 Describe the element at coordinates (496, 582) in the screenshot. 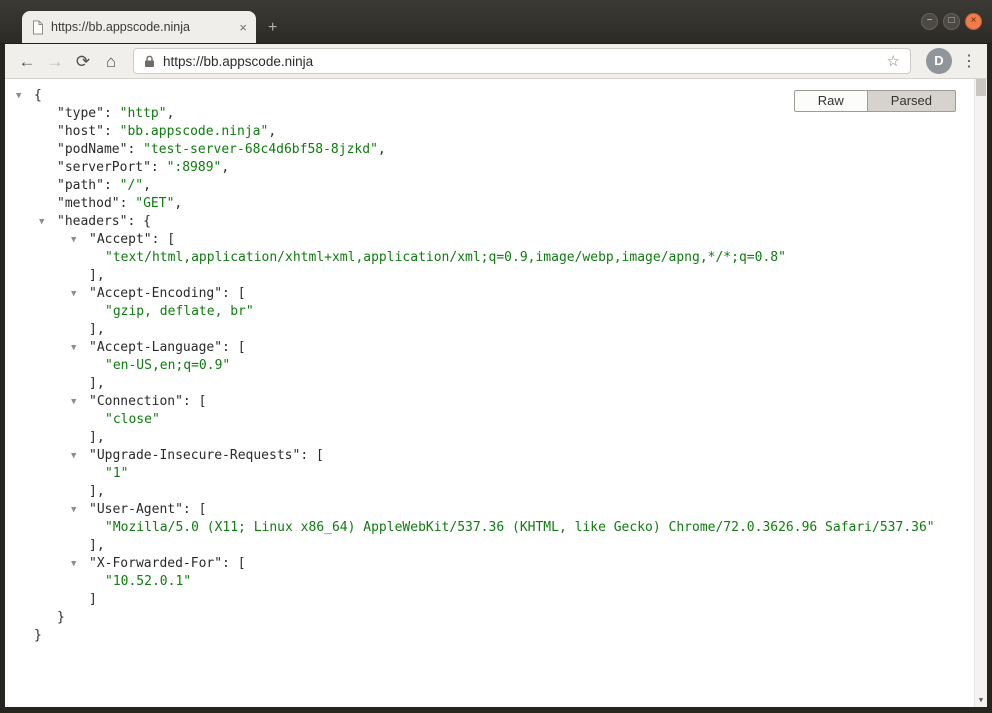

I see `json-line: "10.52.0.1"` at that location.